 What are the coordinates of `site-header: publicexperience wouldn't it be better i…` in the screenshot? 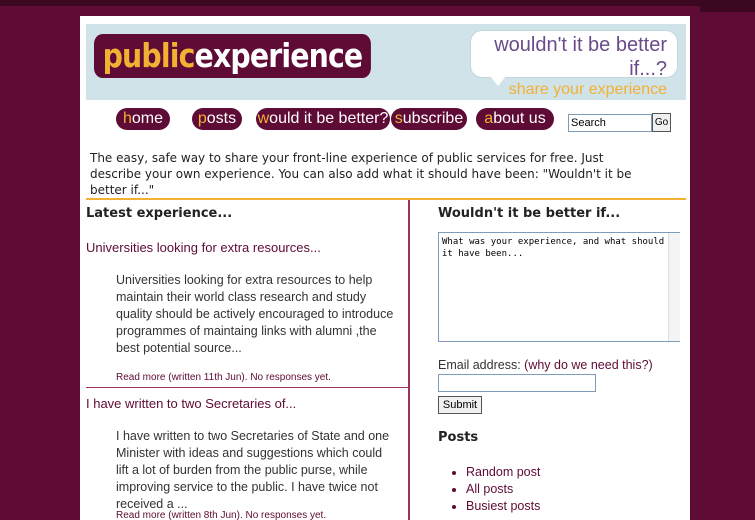 It's located at (386, 62).